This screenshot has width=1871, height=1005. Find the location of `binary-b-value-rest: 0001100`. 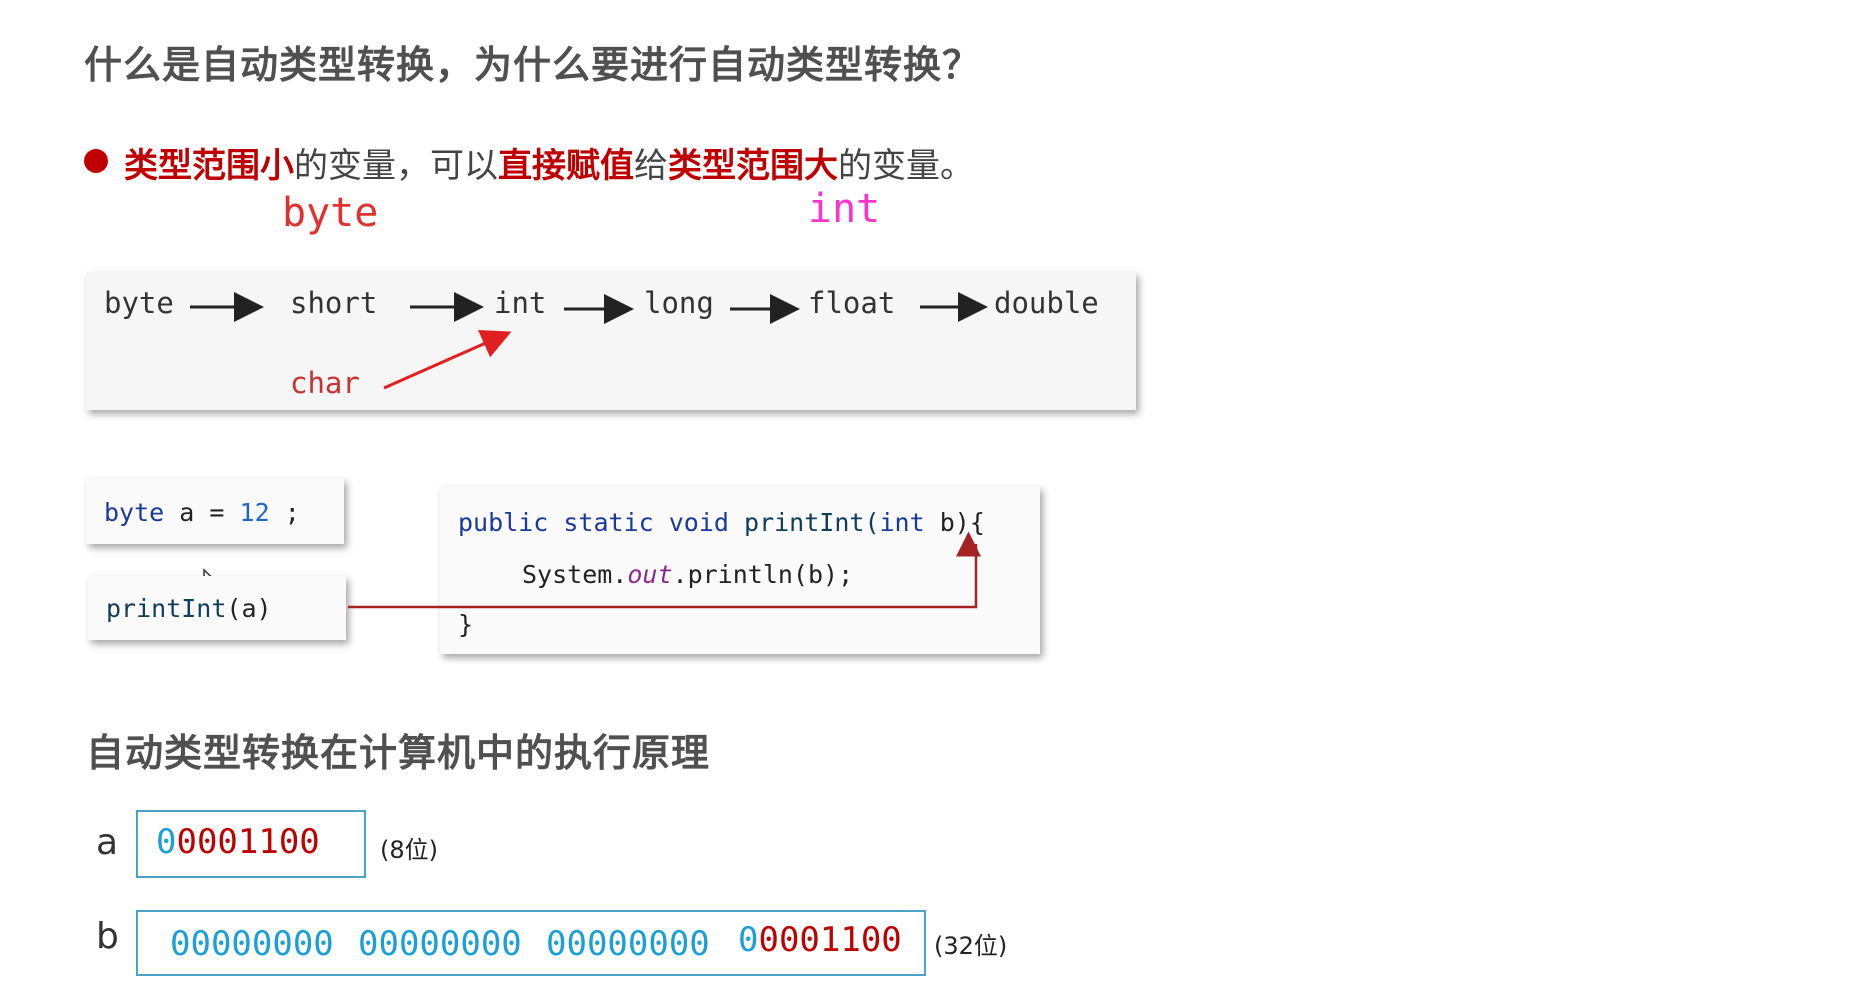

binary-b-value-rest: 0001100 is located at coordinates (830, 940).